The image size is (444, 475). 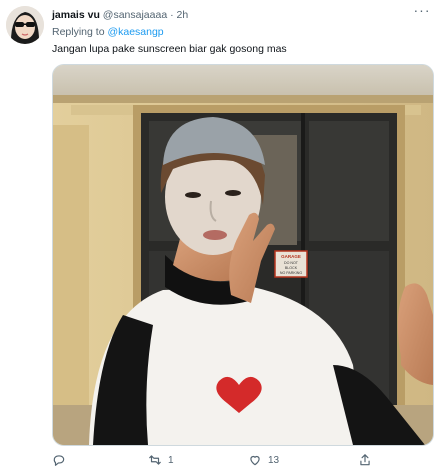 I want to click on sign-line-3: BLOCK, so click(x=291, y=268).